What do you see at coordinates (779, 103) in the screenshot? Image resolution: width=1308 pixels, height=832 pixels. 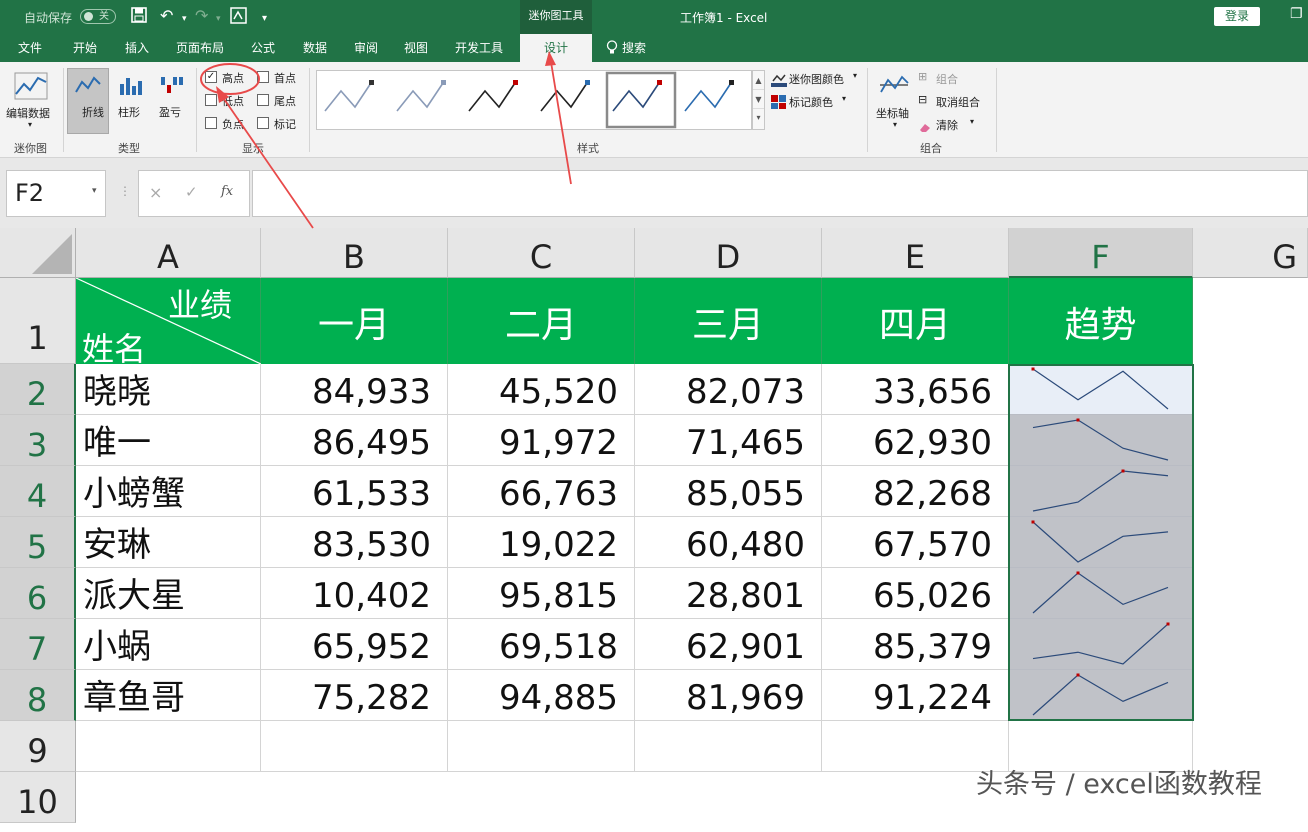 I see `marker-color-icon` at bounding box center [779, 103].